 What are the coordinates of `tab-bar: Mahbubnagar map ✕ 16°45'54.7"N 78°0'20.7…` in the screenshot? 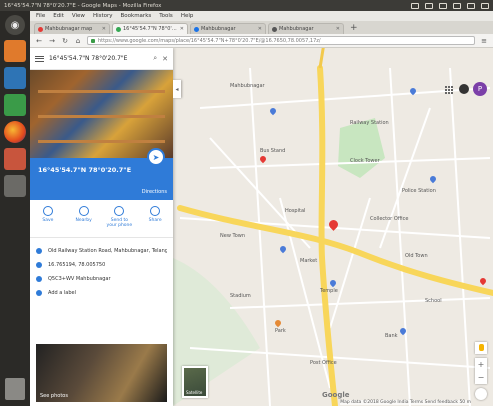 It's located at (261, 27).